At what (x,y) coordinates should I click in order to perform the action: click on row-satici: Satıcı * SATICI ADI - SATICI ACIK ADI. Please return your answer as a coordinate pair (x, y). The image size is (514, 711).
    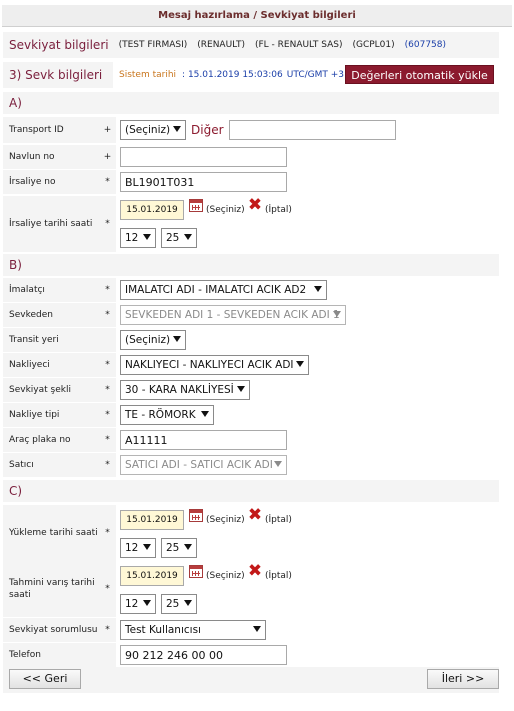
    Looking at the image, I should click on (251, 465).